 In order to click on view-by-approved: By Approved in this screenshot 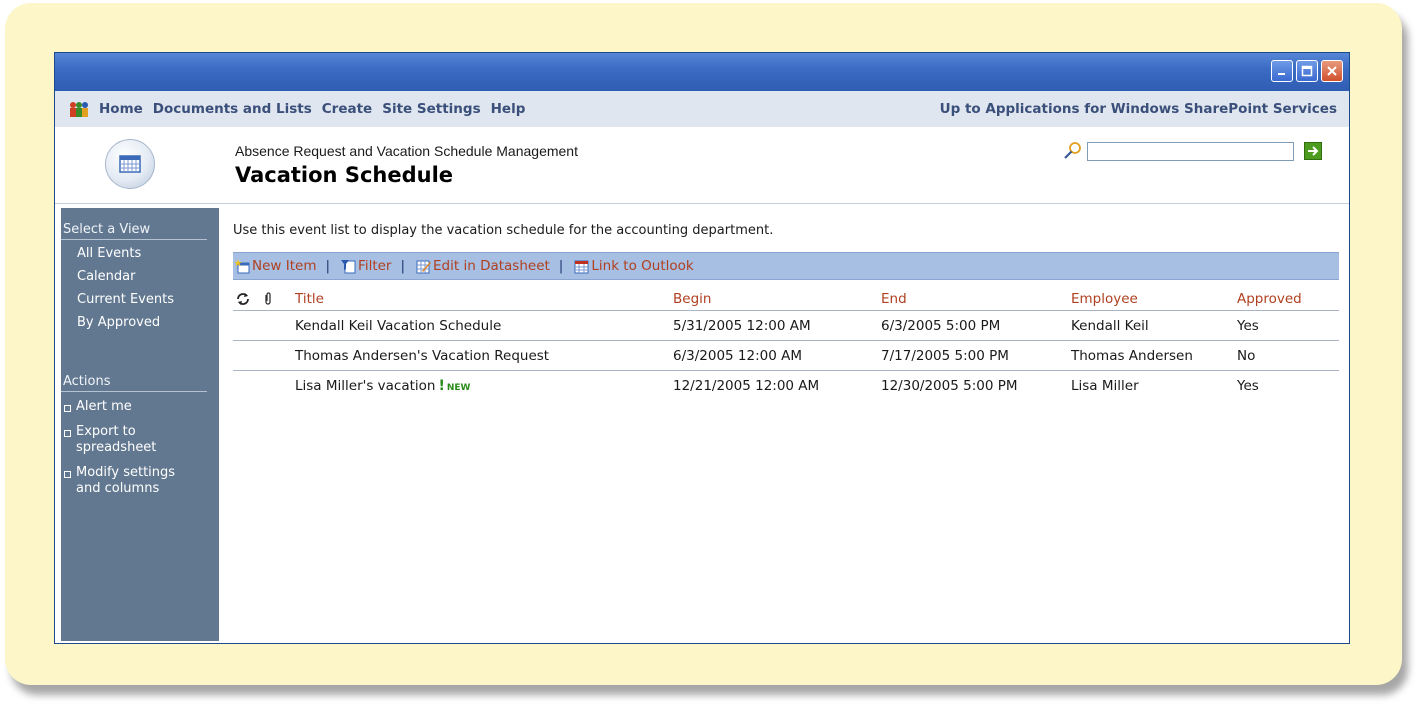, I will do `click(140, 322)`.